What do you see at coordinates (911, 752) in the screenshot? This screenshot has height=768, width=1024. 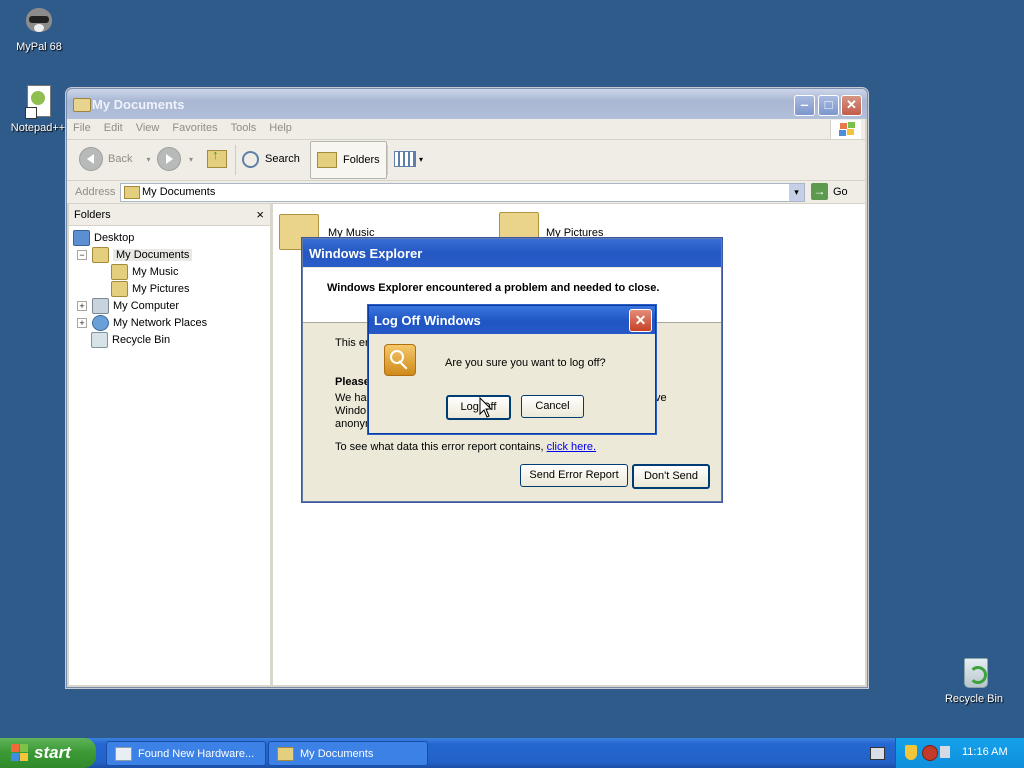 I see `security-shield-icon` at bounding box center [911, 752].